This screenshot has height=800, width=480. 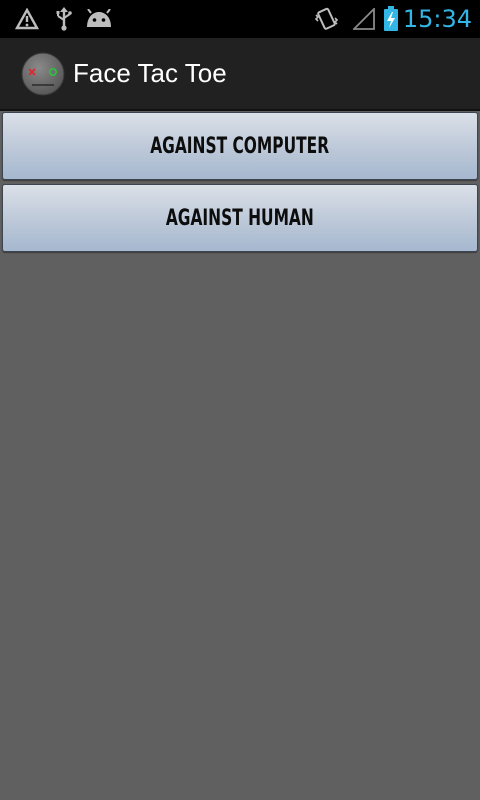 I want to click on android-debug-icon, so click(x=99, y=19).